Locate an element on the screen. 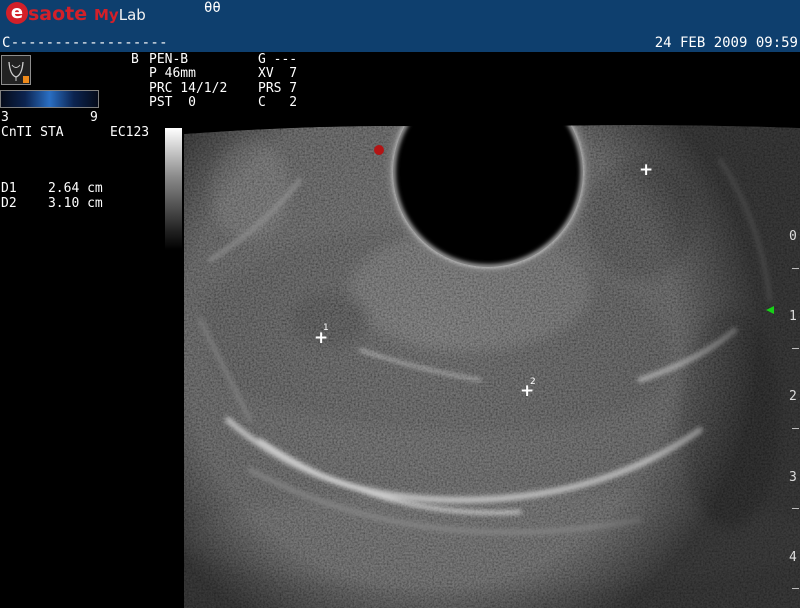  mode-label: B is located at coordinates (135, 59).